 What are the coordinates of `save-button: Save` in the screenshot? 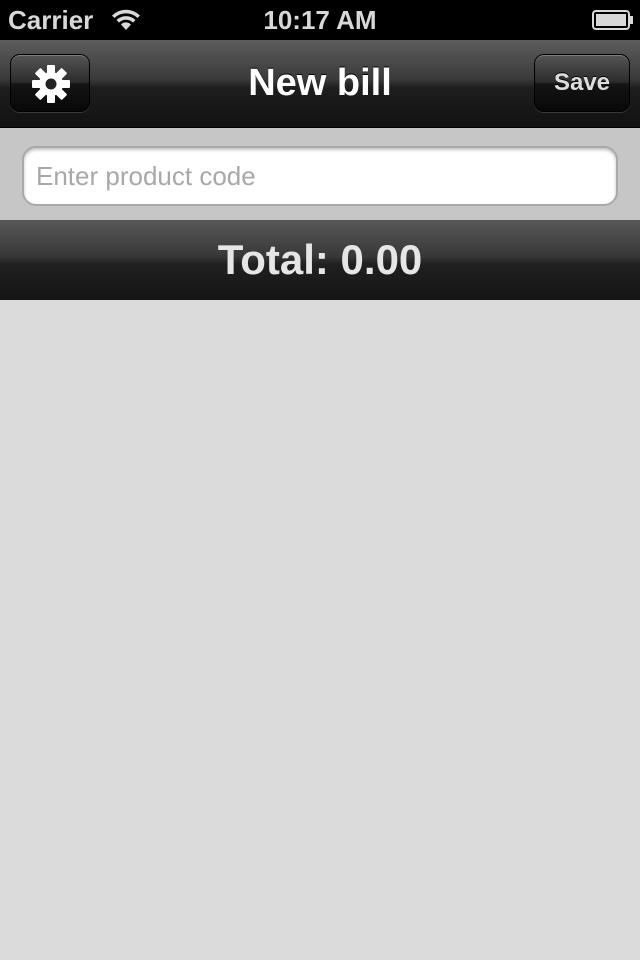 It's located at (582, 83).